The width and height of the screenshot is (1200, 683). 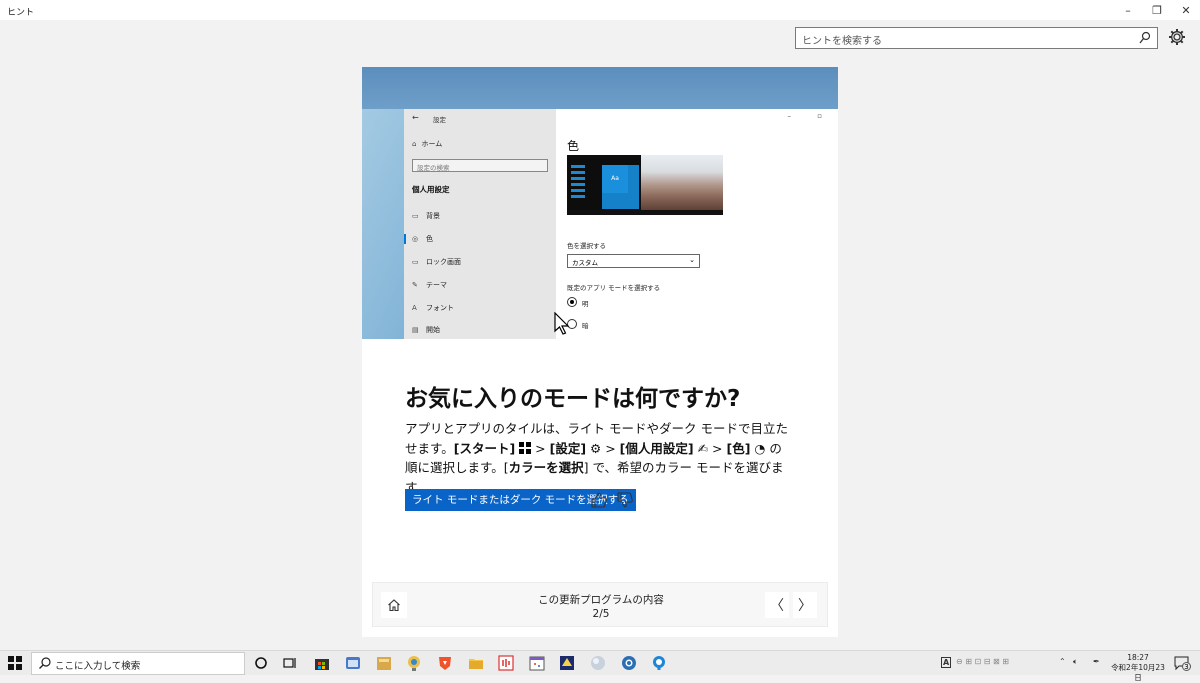 I want to click on game-app-icon, so click(x=567, y=663).